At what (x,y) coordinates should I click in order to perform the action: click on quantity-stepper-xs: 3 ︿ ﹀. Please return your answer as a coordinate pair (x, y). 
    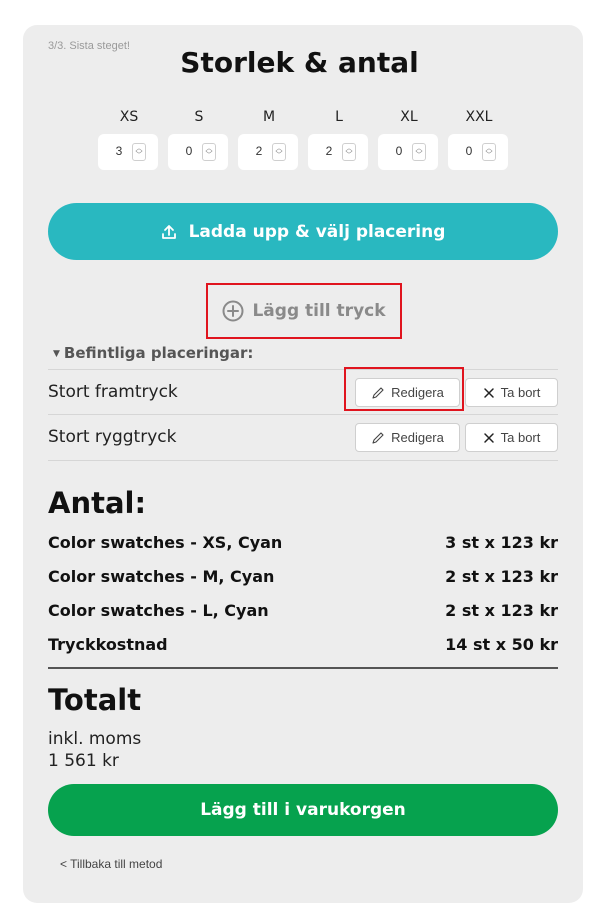
    Looking at the image, I should click on (128, 152).